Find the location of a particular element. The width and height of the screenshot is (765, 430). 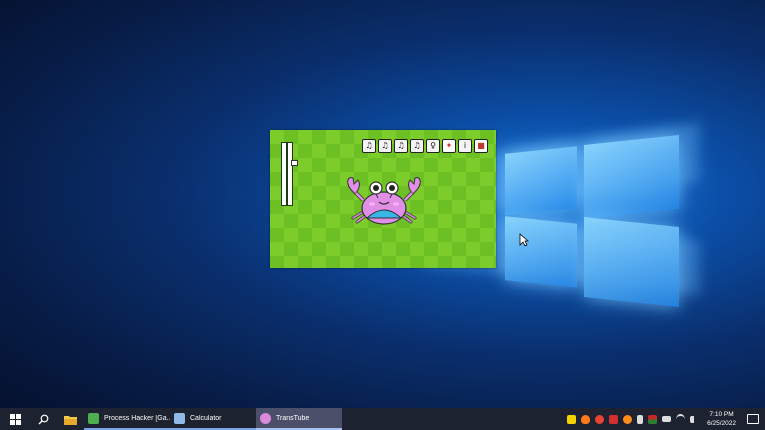

usb-icon is located at coordinates (640, 419).